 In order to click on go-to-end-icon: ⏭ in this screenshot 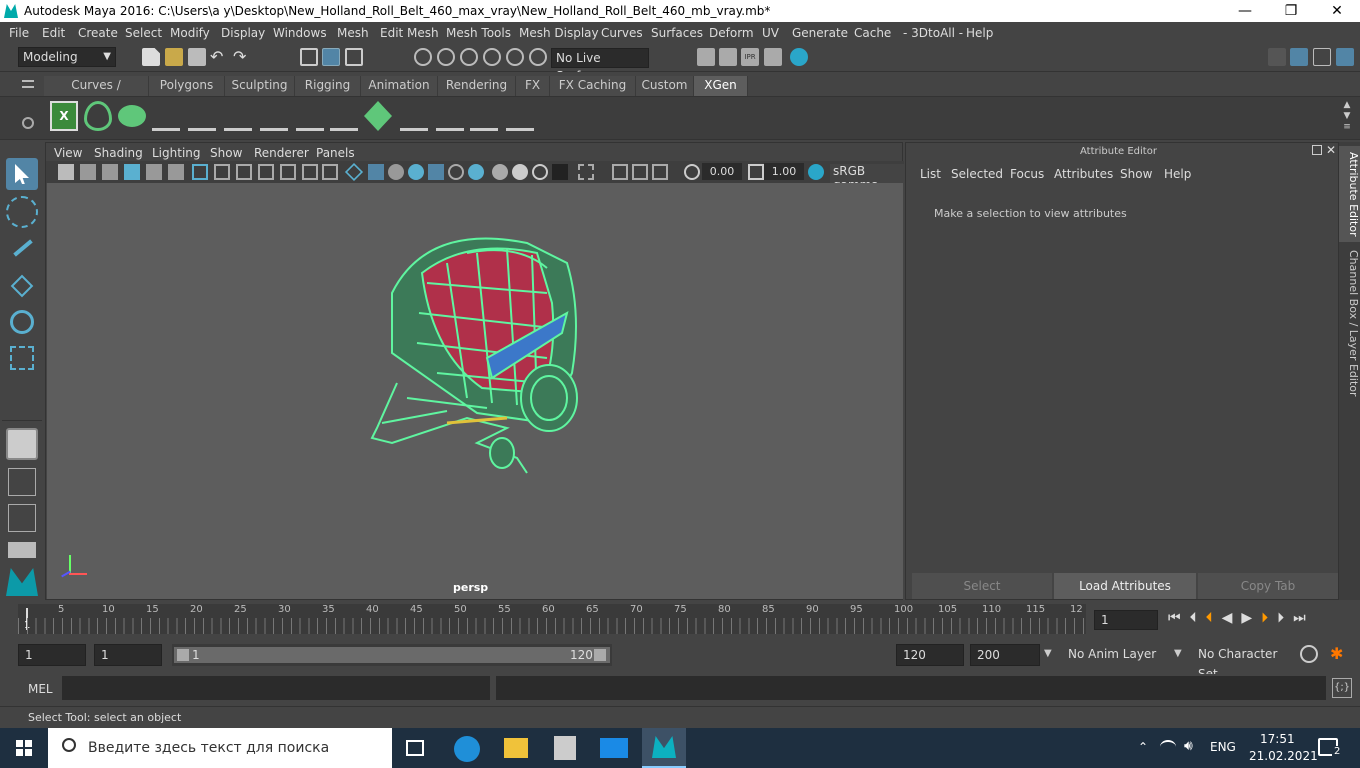, I will do `click(1304, 618)`.